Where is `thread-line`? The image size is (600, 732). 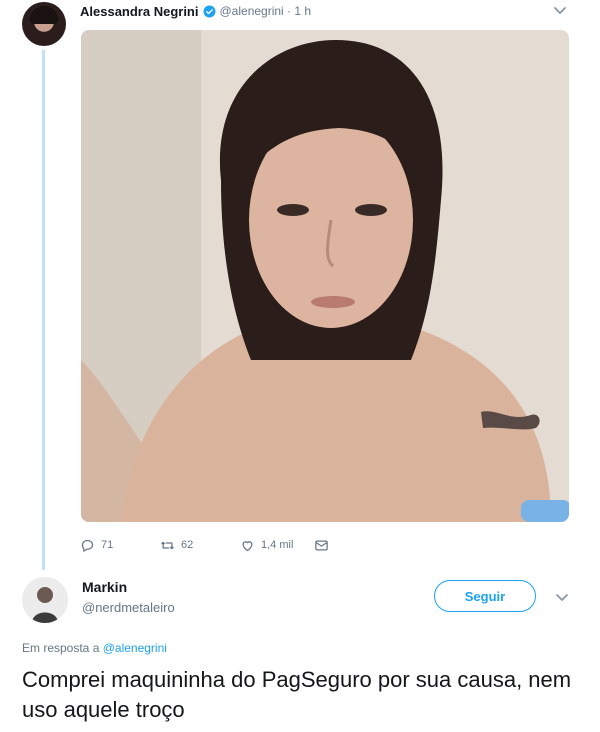 thread-line is located at coordinates (43, 310).